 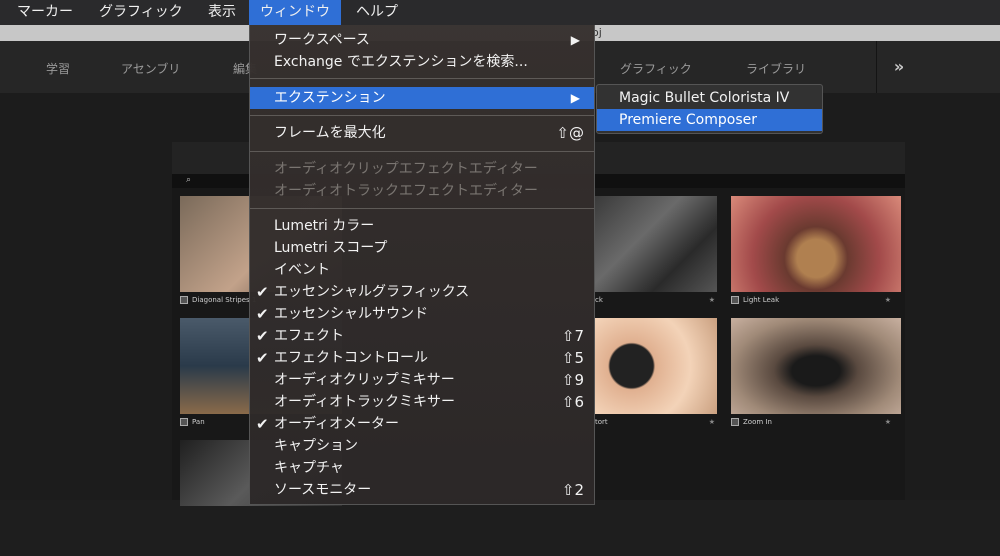 What do you see at coordinates (422, 226) in the screenshot?
I see `menu-item-lumetri-color: Lumetri カラー` at bounding box center [422, 226].